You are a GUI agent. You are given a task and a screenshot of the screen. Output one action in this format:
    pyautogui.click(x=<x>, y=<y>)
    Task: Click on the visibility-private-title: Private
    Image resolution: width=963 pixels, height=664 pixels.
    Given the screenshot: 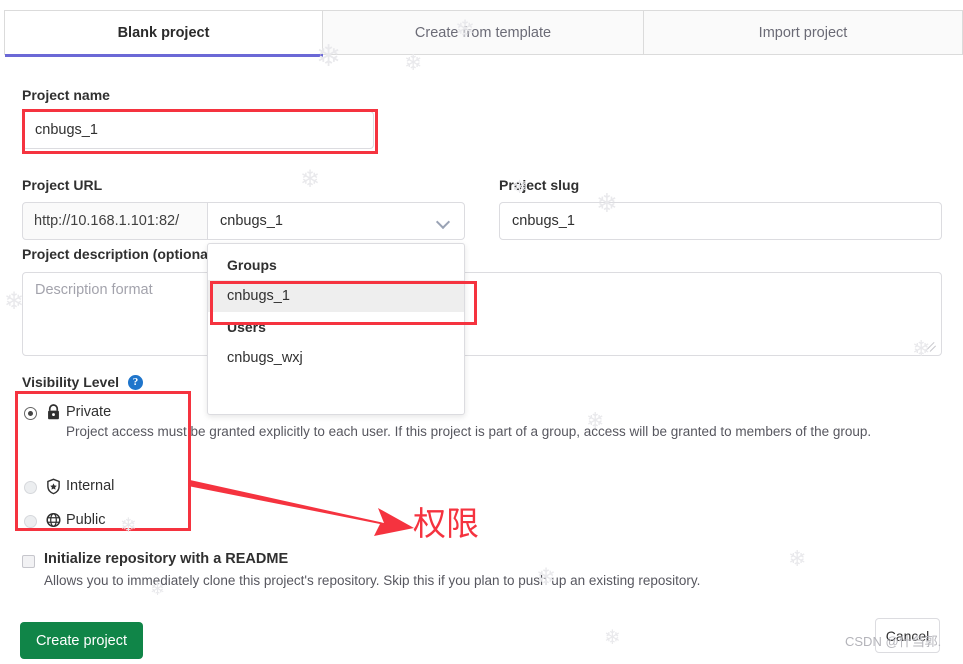 What is the action you would take?
    pyautogui.click(x=89, y=412)
    